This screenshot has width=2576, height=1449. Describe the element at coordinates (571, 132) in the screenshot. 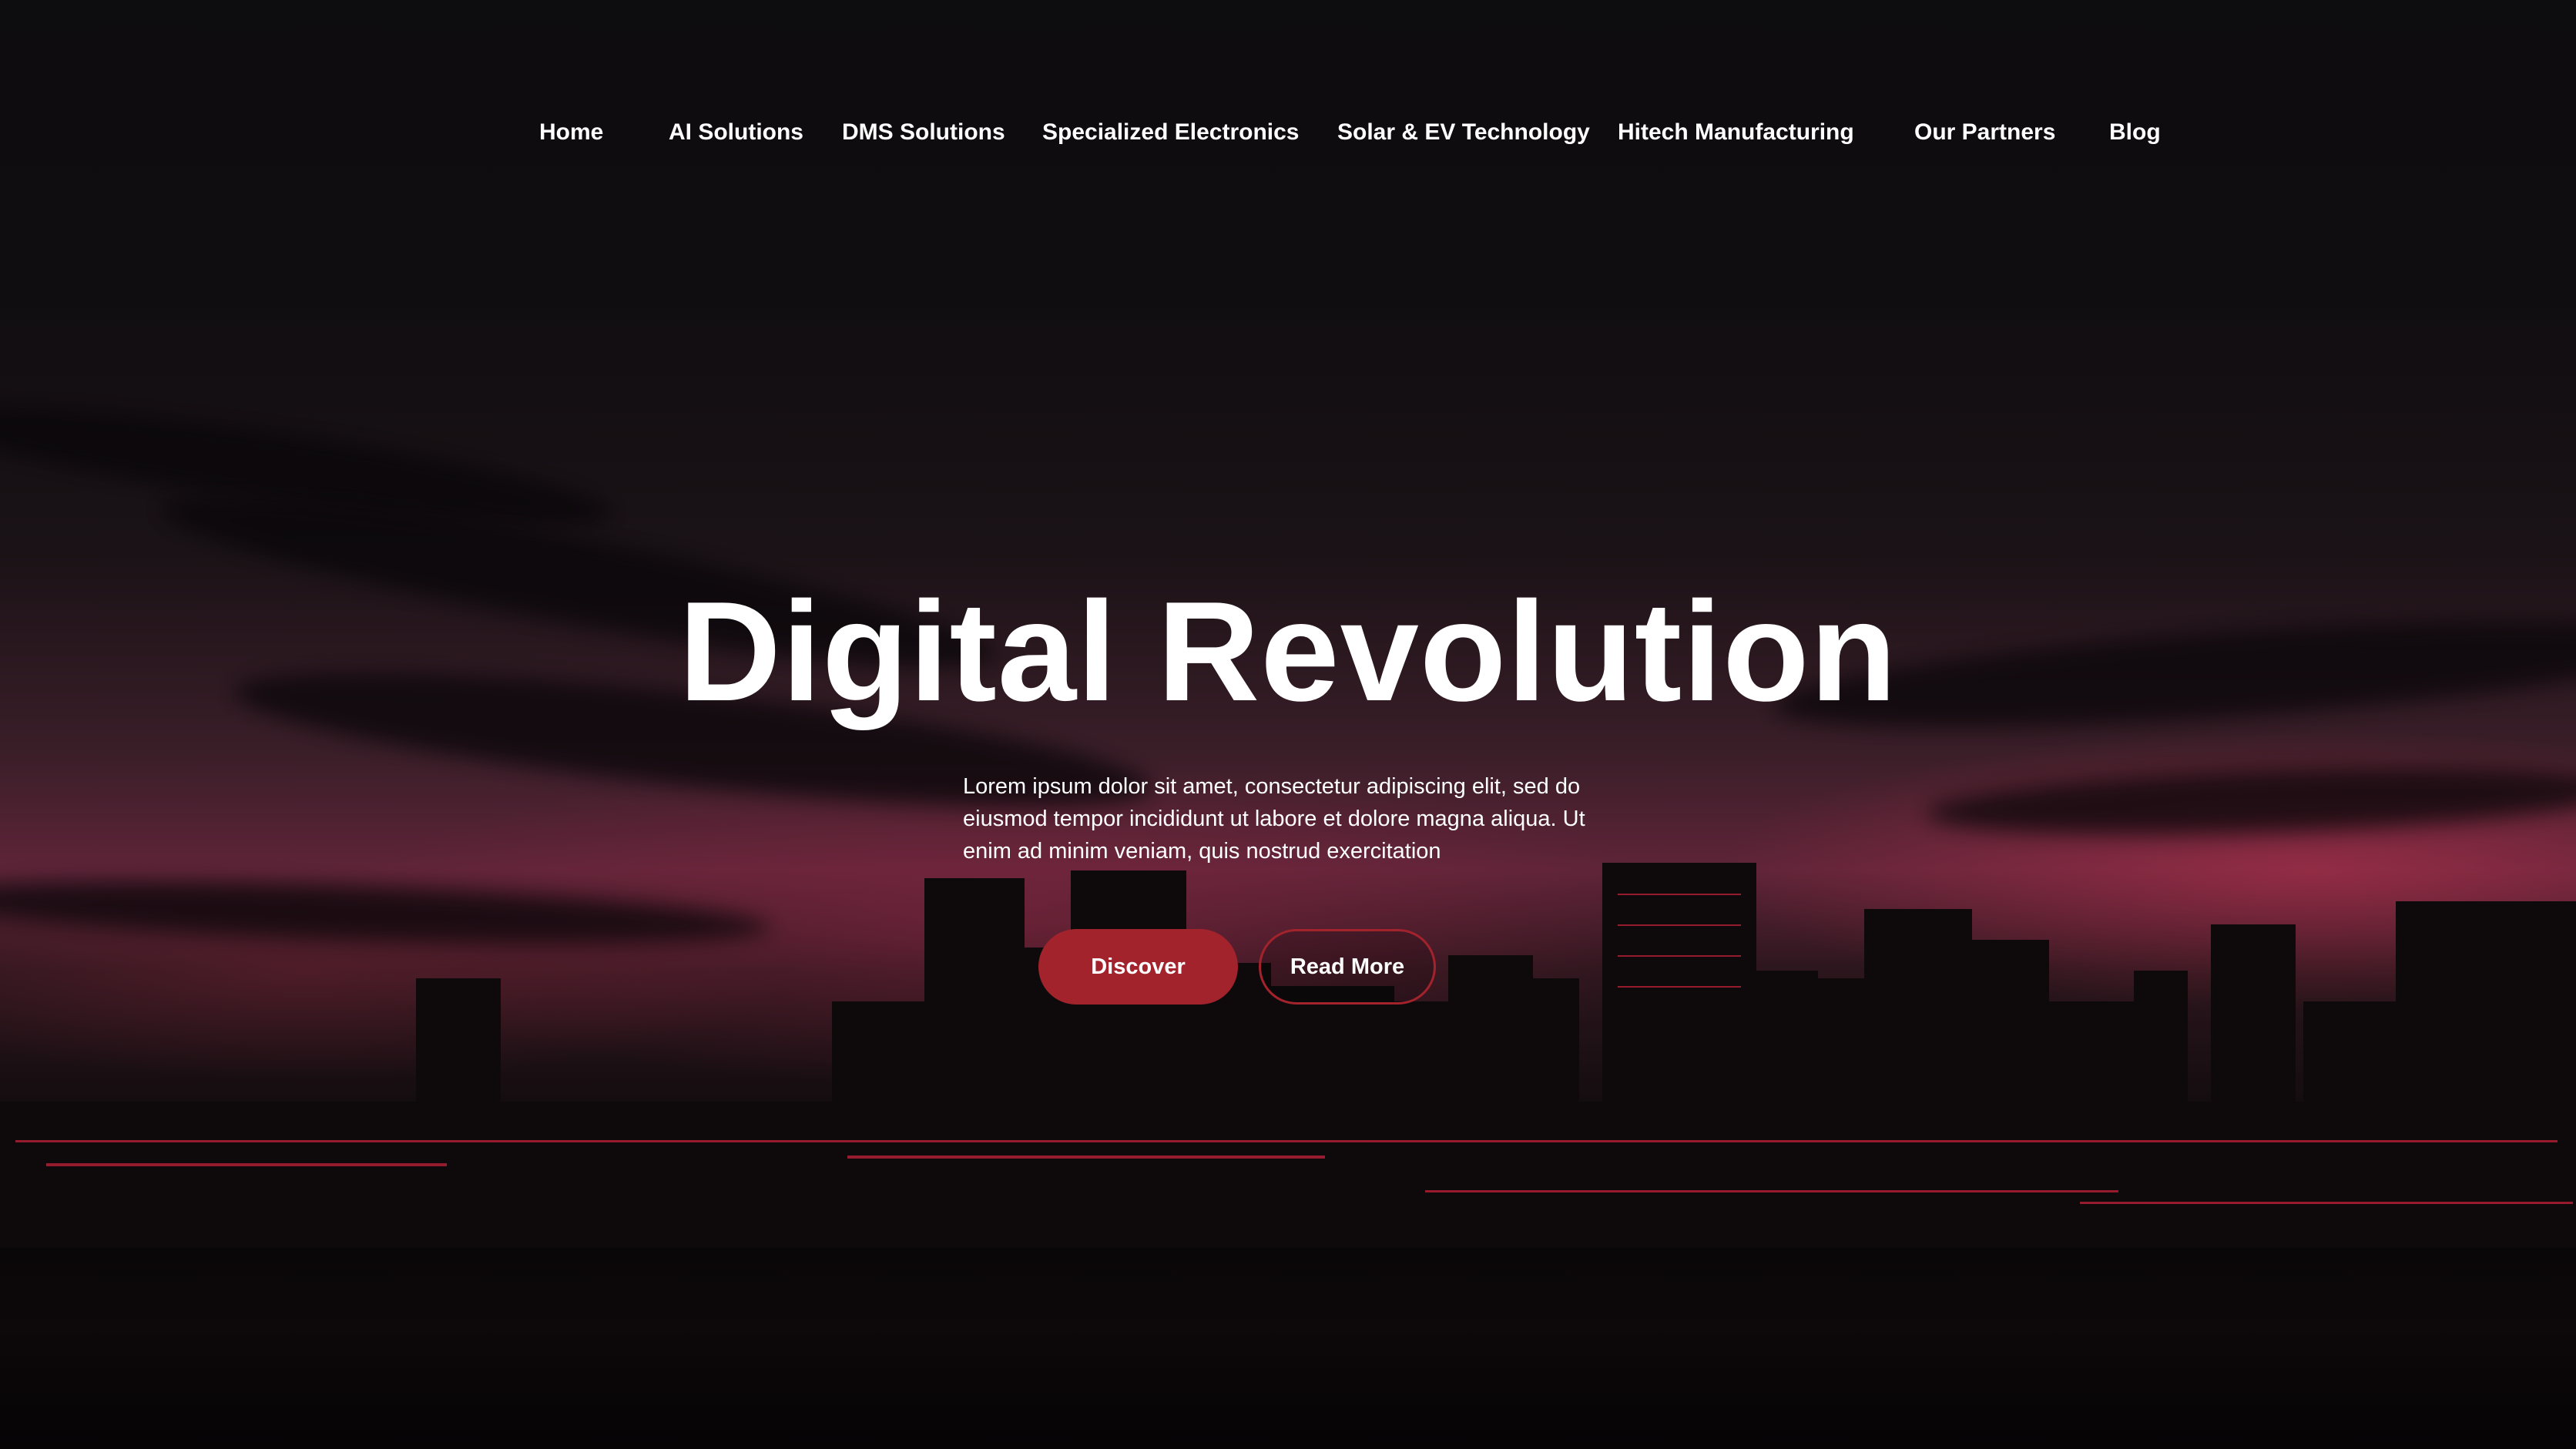

I see `nav-item-home: Home` at that location.